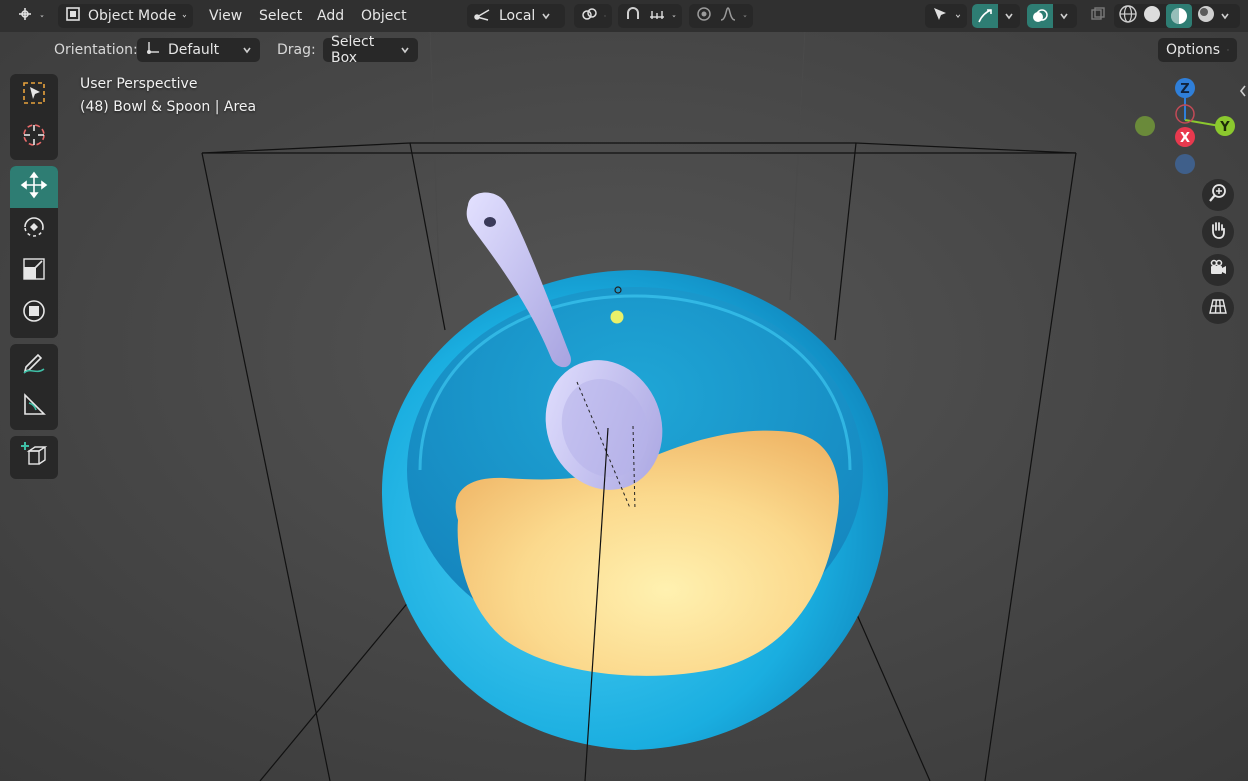 The height and width of the screenshot is (781, 1248). I want to click on local-axes-icon, so click(483, 16).